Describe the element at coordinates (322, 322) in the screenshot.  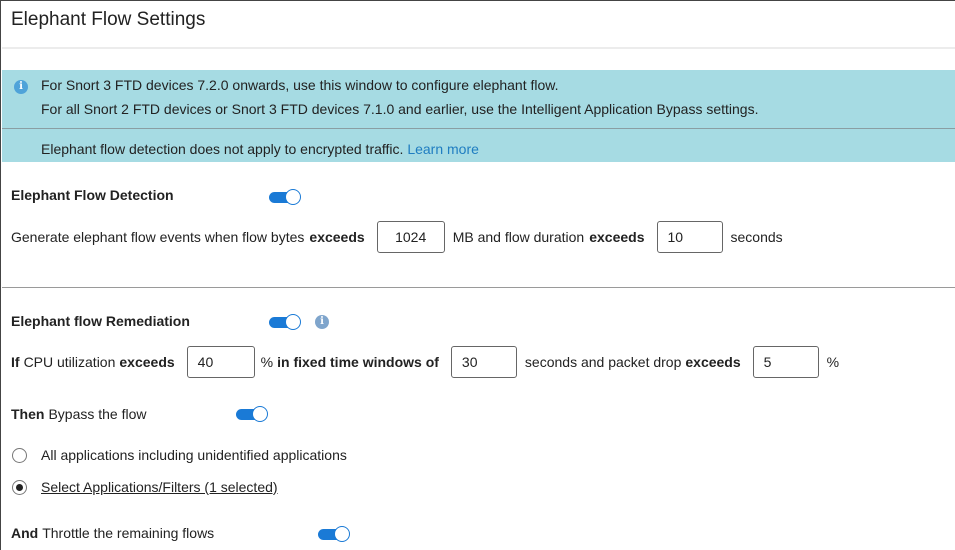
I see `remediation-info-icon: i` at that location.